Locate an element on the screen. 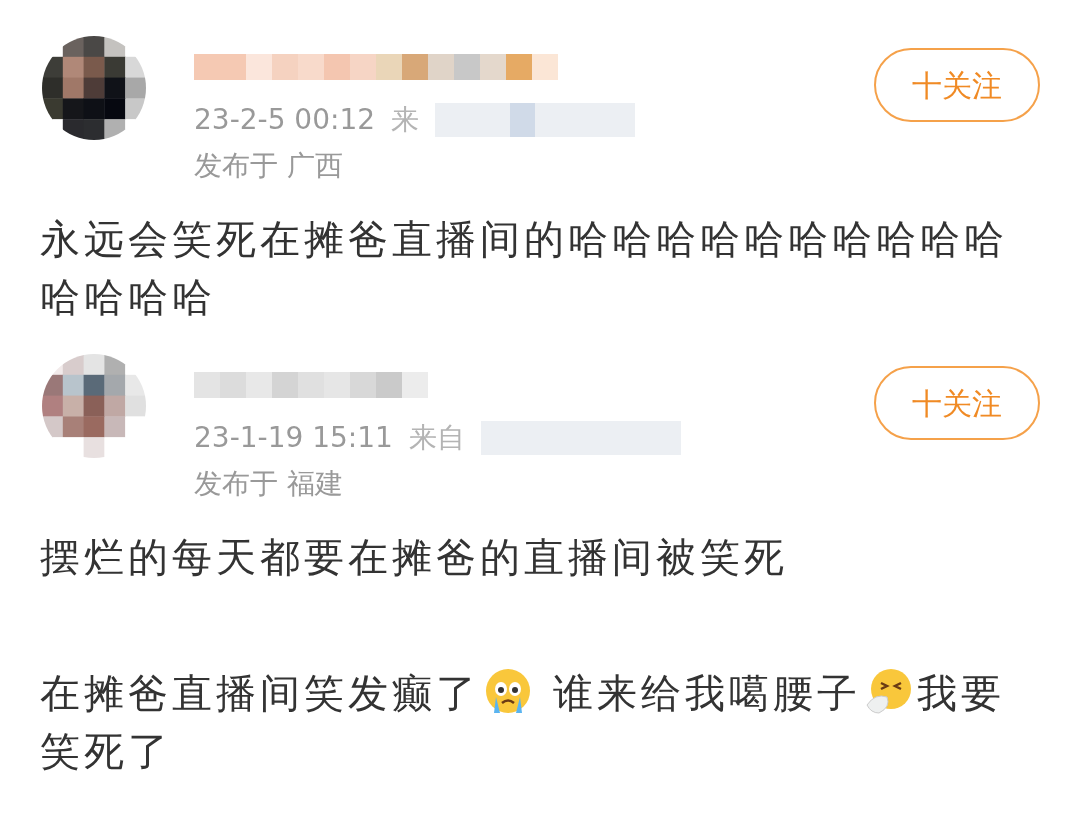 This screenshot has height=823, width=1080. source-label: 来自 is located at coordinates (436, 438).